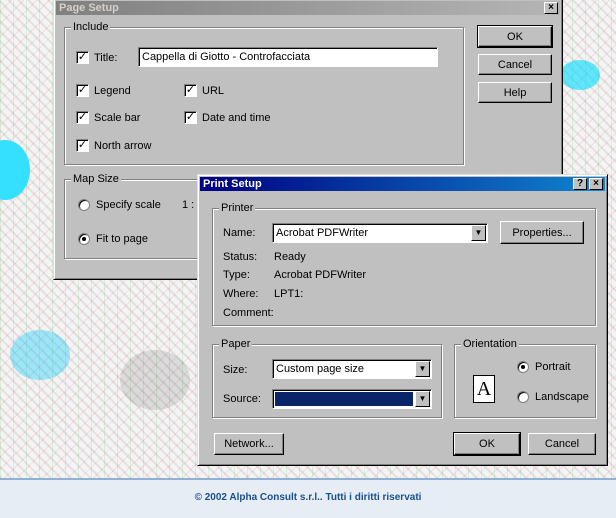 The height and width of the screenshot is (518, 616). I want to click on portrait-label: Portrait, so click(553, 367).